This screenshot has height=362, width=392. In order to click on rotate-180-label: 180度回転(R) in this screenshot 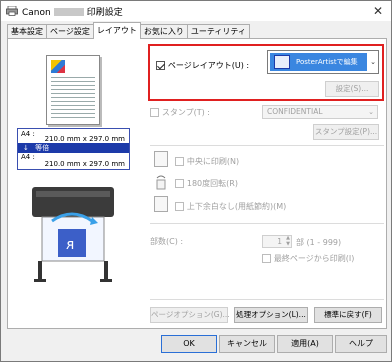, I will do `click(212, 183)`.